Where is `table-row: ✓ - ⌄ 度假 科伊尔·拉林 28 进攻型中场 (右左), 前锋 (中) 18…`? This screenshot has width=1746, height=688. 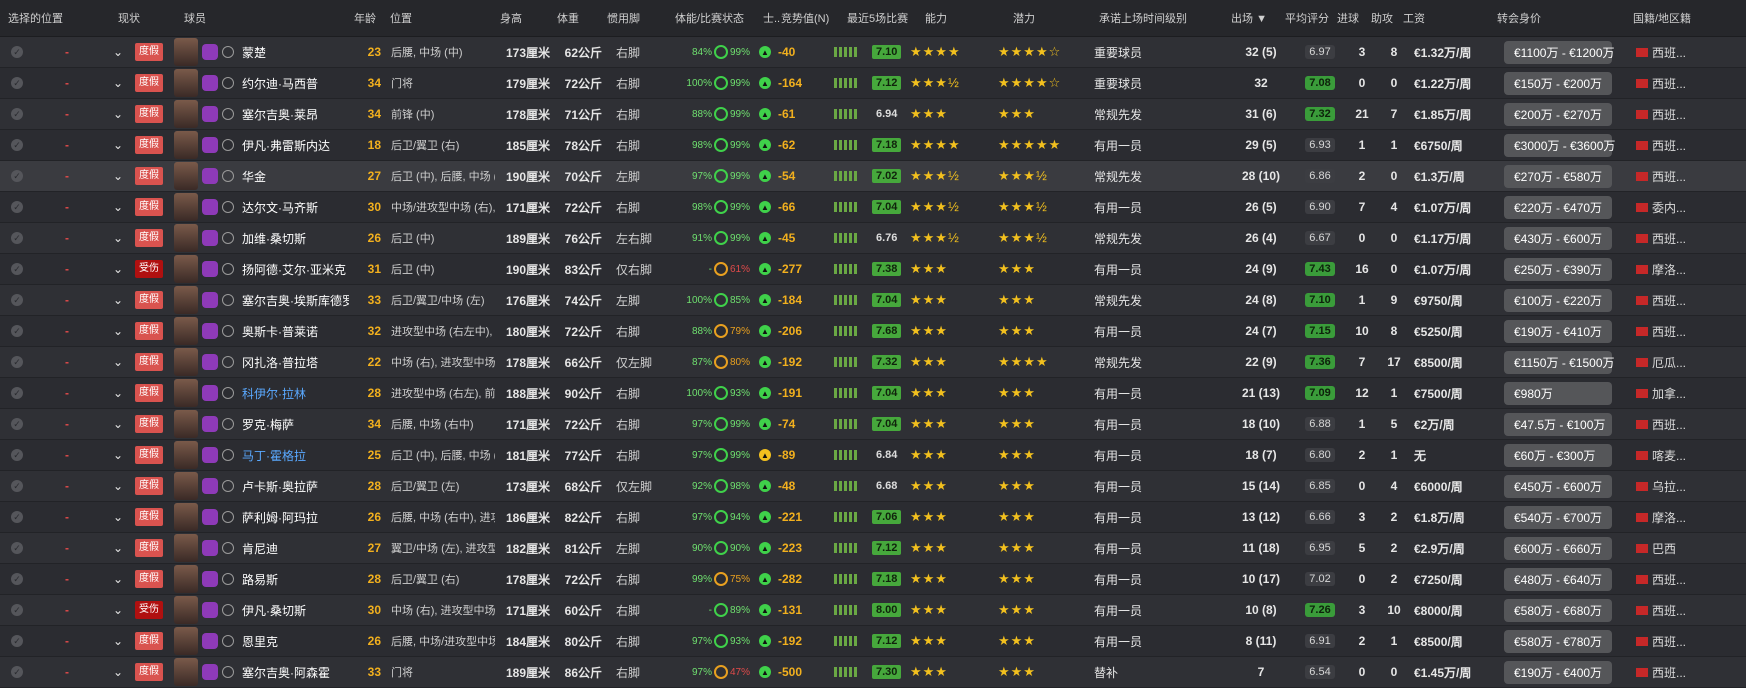 table-row: ✓ - ⌄ 度假 科伊尔·拉林 28 进攻型中场 (右左), 前锋 (中) 18… is located at coordinates (873, 393).